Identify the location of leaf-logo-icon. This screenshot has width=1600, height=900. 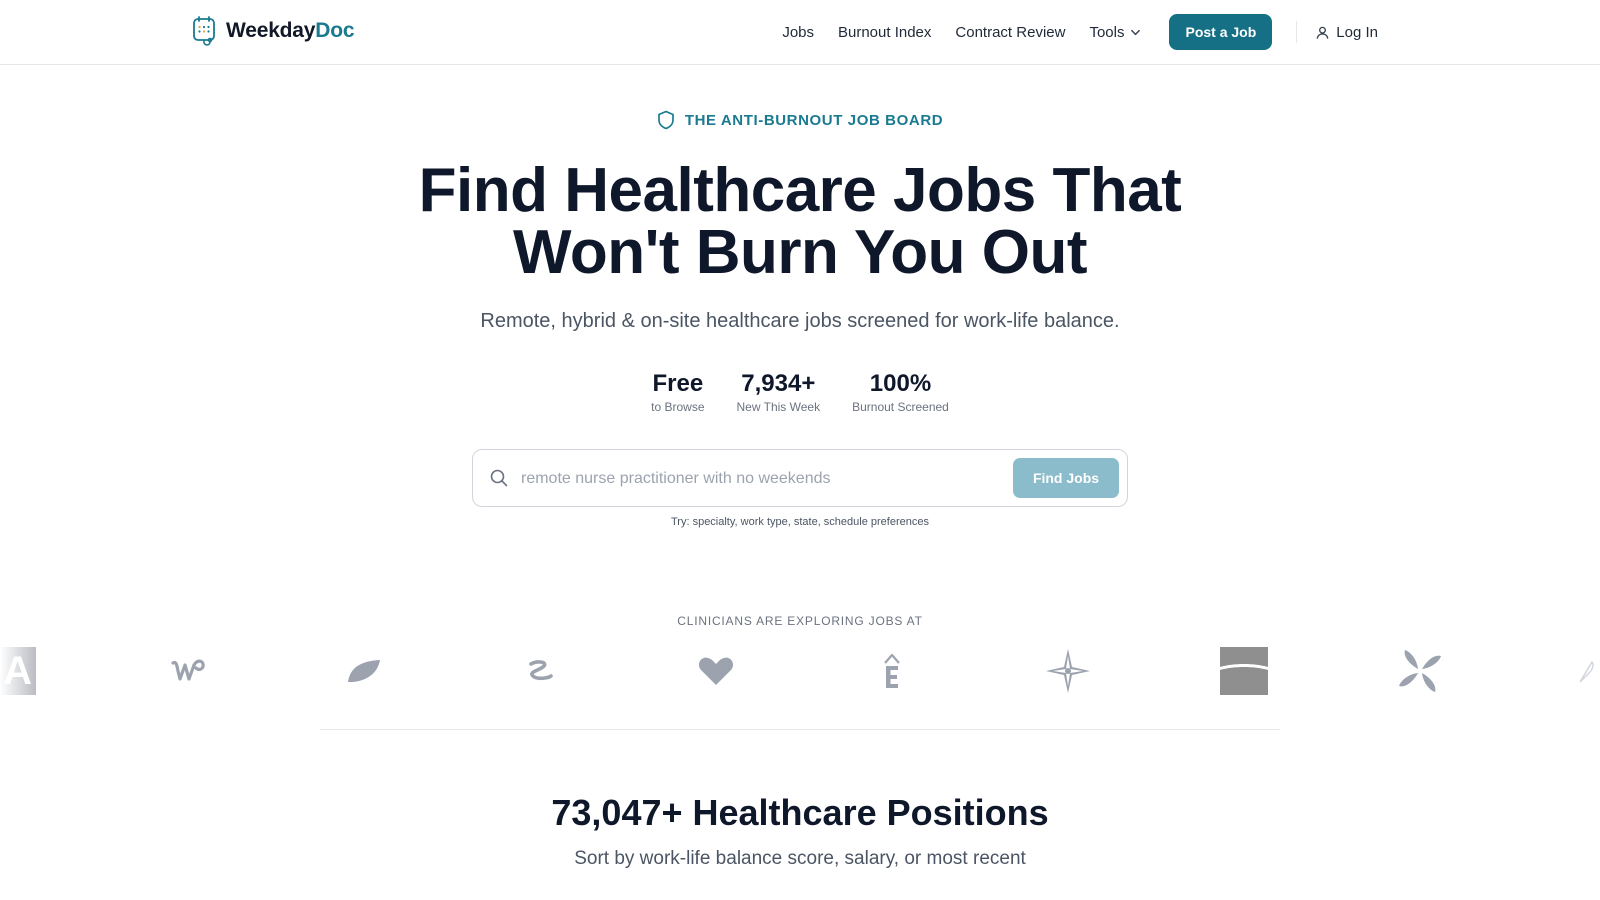
(364, 671).